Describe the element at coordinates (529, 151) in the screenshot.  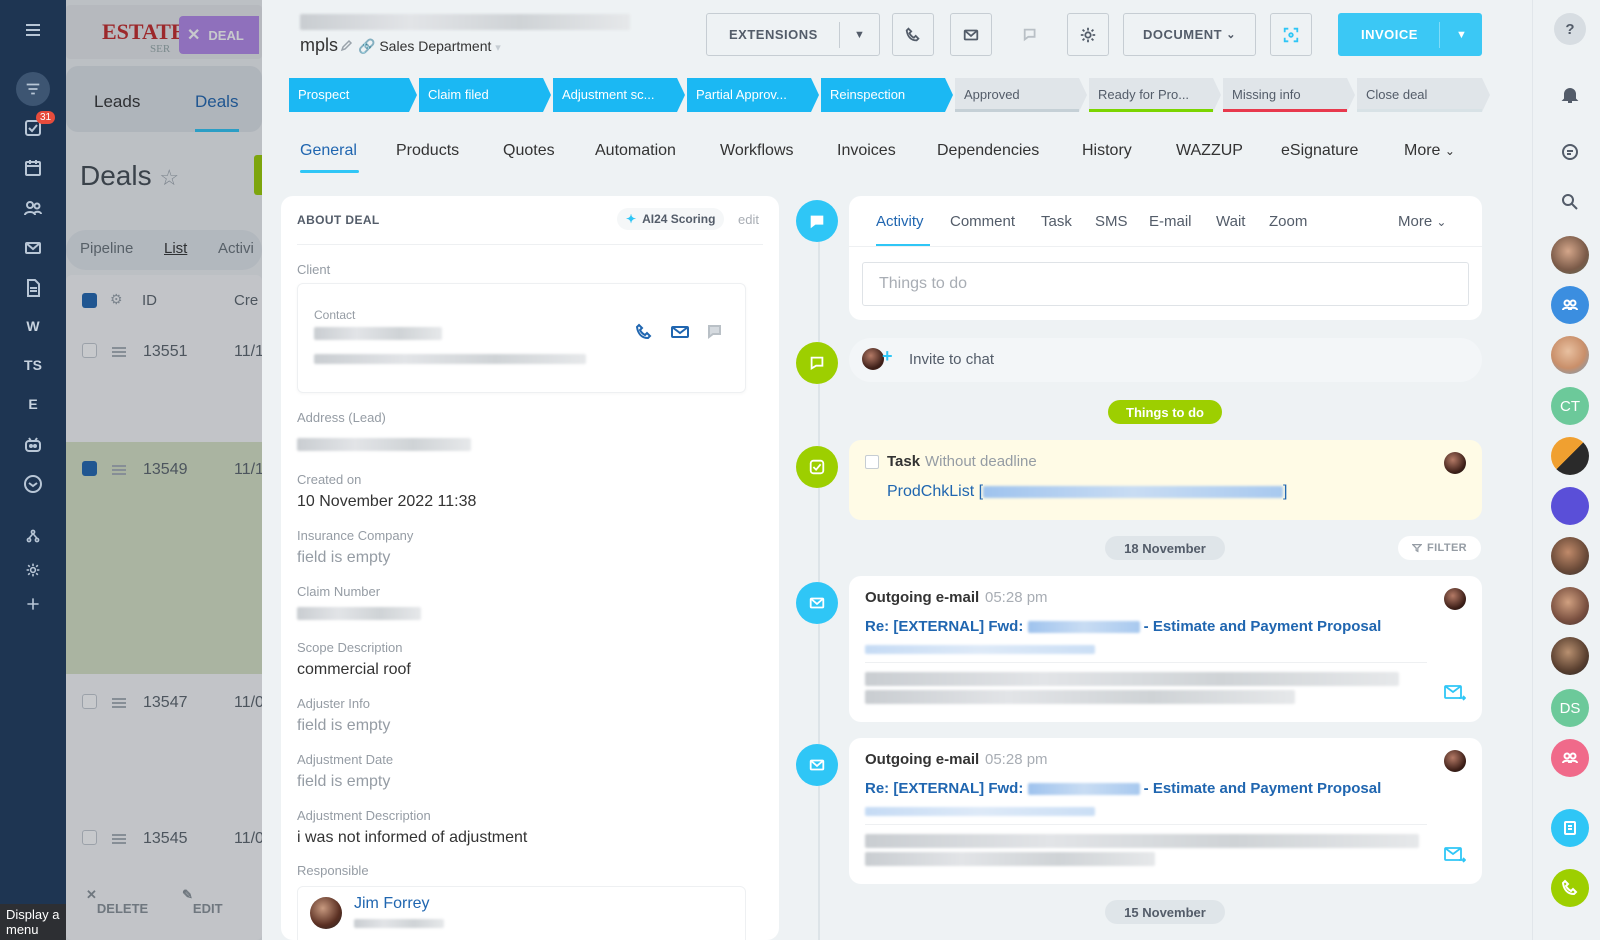
I see `tab-quotes: Quotes` at that location.